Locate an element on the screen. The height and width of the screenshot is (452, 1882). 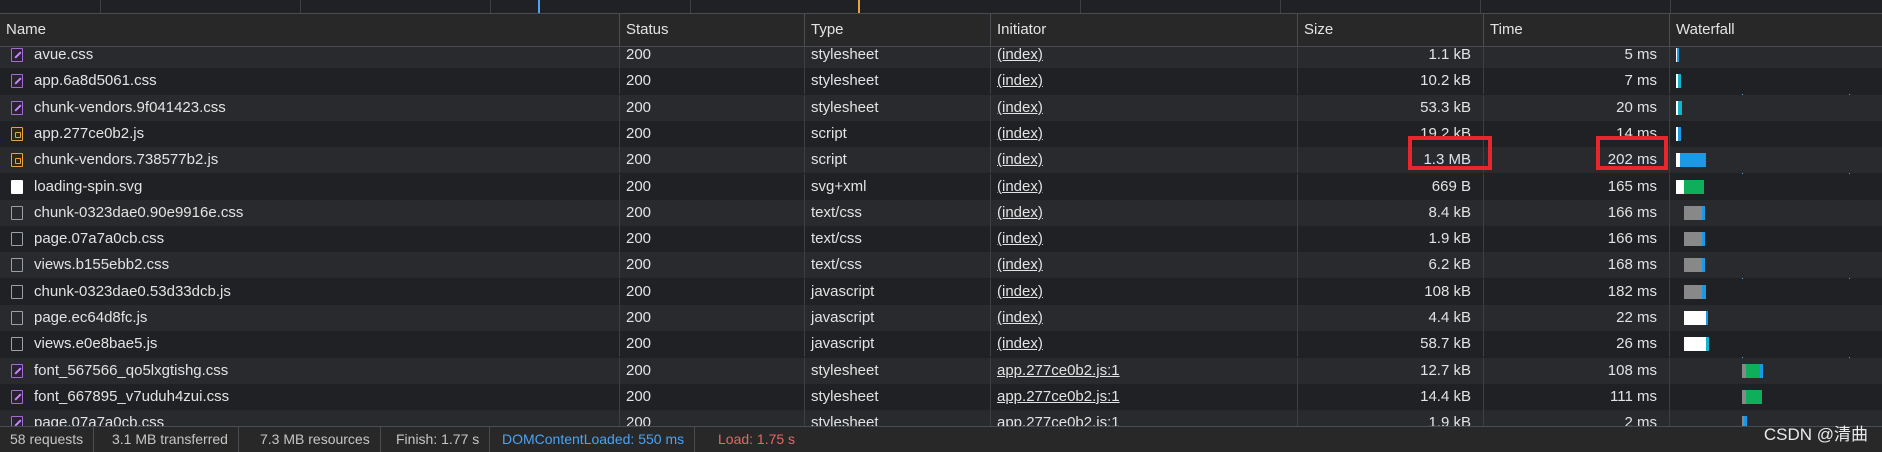
cell-name: chunk-0323dae0.53d33dcb.js is located at coordinates (310, 291).